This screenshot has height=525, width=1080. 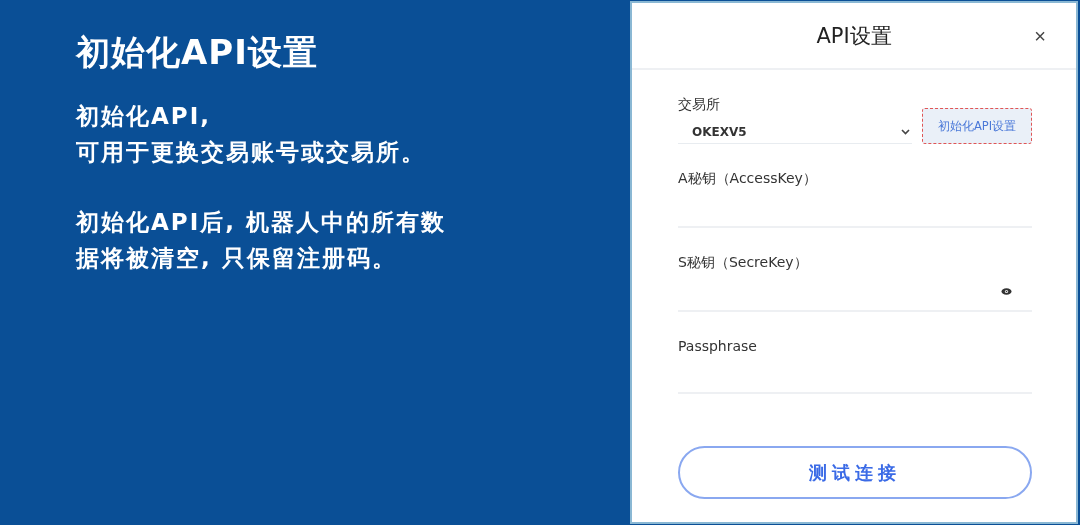 What do you see at coordinates (261, 240) in the screenshot?
I see `slide-paragraph: 初始化API后, 机器人中的所有数 据将被清空, 只保留注册码。` at bounding box center [261, 240].